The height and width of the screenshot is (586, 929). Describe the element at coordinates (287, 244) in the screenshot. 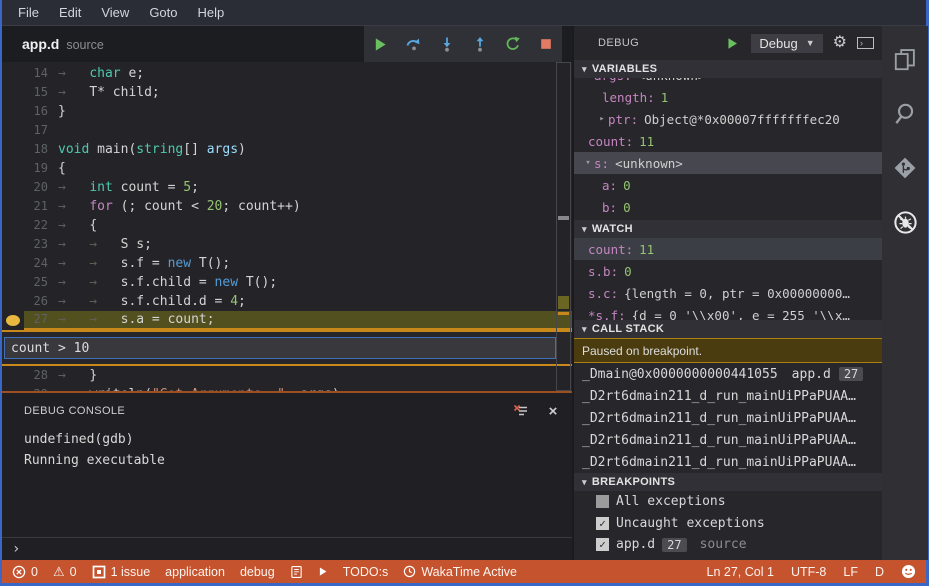

I see `code-line-23: 23 → → S s;` at that location.